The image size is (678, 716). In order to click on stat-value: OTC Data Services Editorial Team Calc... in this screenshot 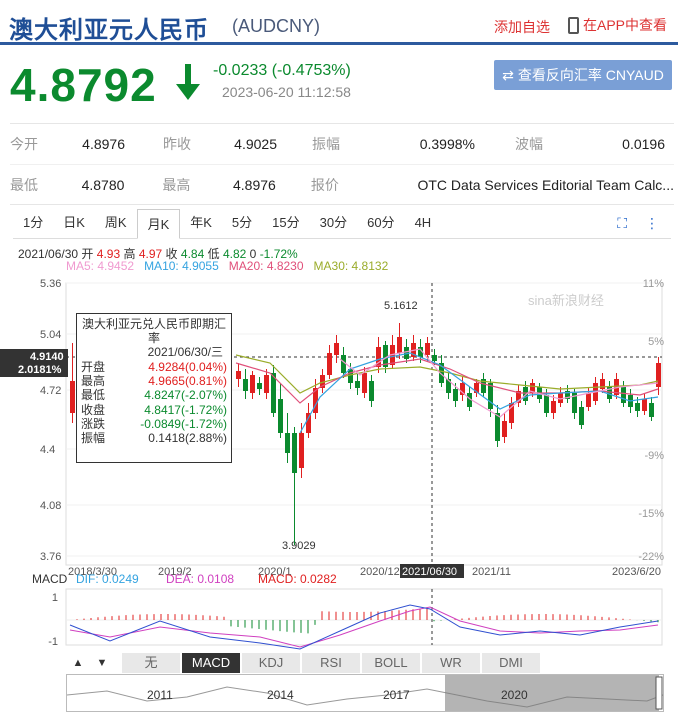, I will do `click(545, 184)`.